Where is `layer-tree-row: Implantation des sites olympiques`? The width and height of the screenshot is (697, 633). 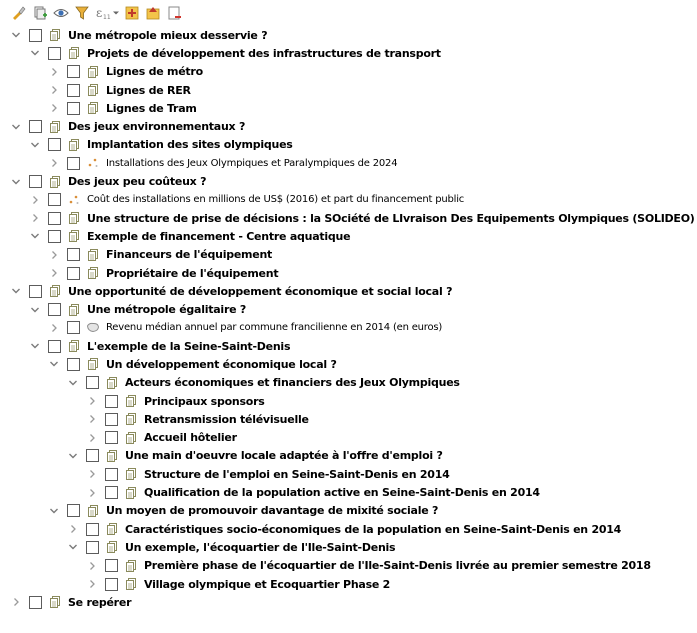
layer-tree-row: Implantation des sites olympiques is located at coordinates (348, 145).